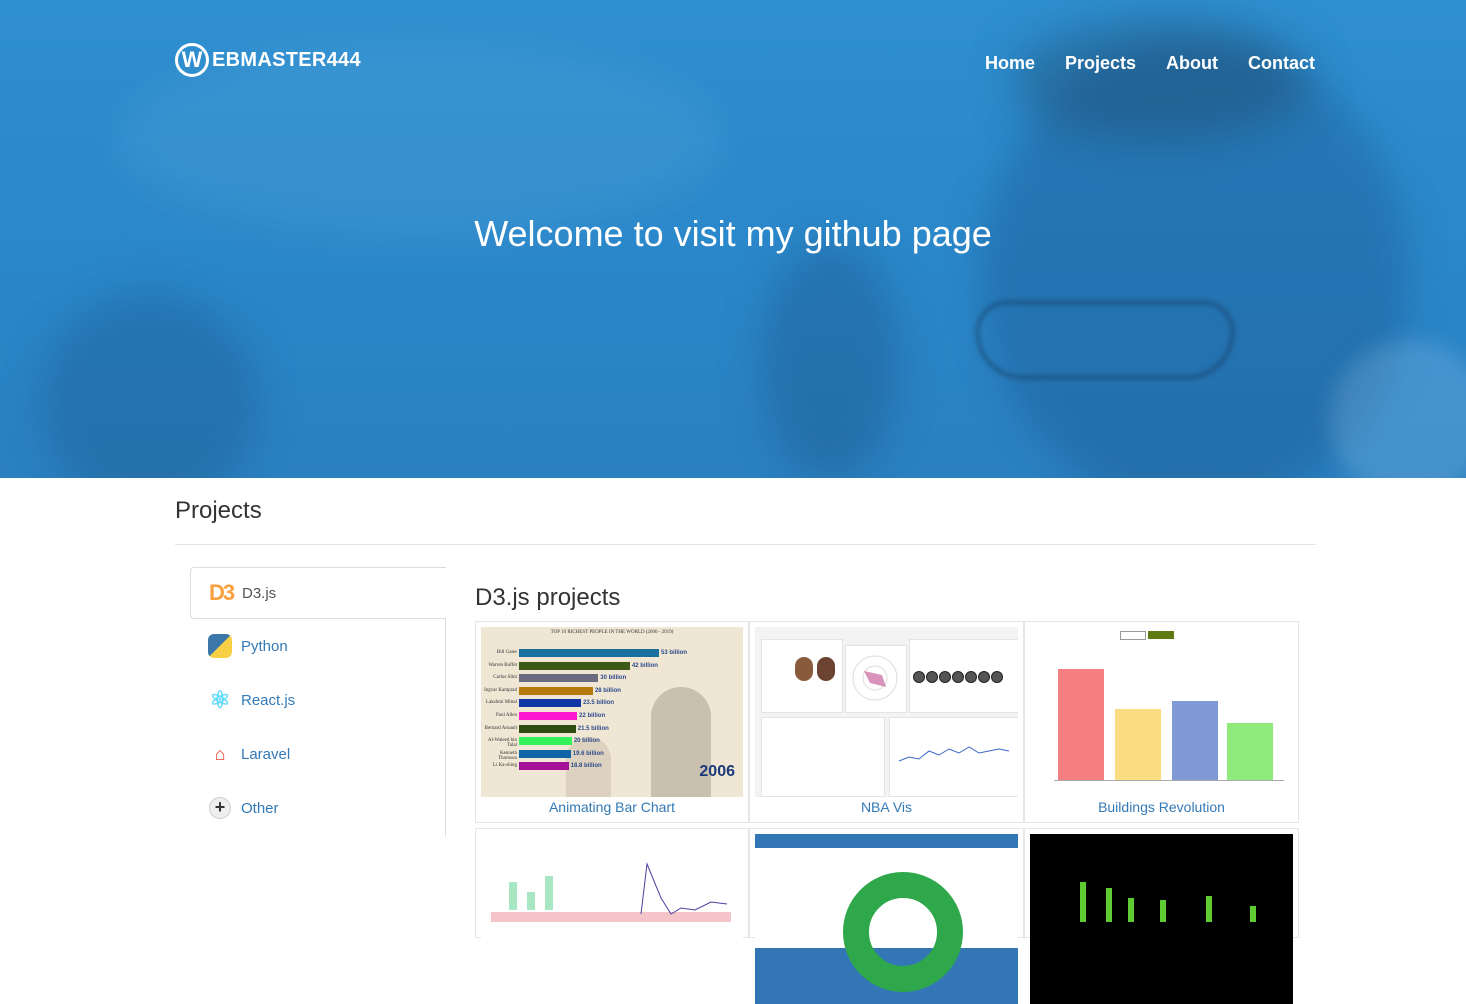  What do you see at coordinates (1169, 780) in the screenshot?
I see `thumbnail-axis` at bounding box center [1169, 780].